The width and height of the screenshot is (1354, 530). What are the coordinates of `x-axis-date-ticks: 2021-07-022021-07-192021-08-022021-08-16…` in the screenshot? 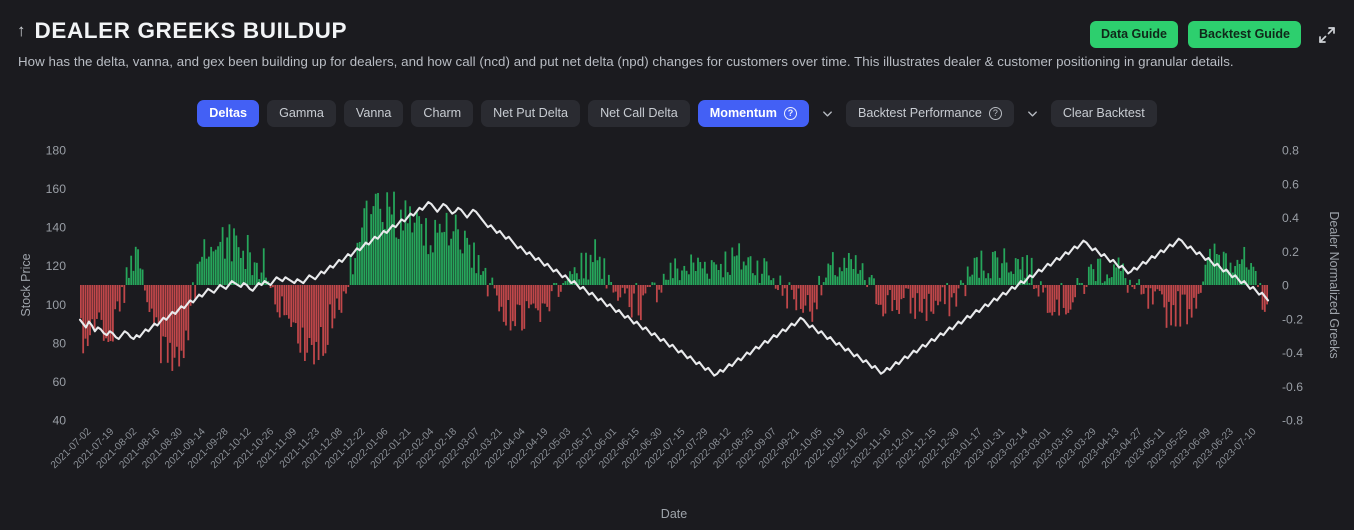 It's located at (654, 448).